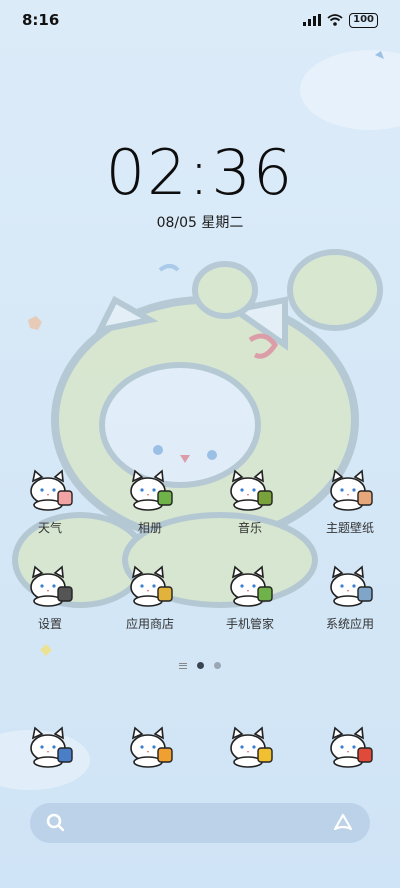 The width and height of the screenshot is (400, 888). What do you see at coordinates (50, 609) in the screenshot?
I see `app-settings: 设置` at bounding box center [50, 609].